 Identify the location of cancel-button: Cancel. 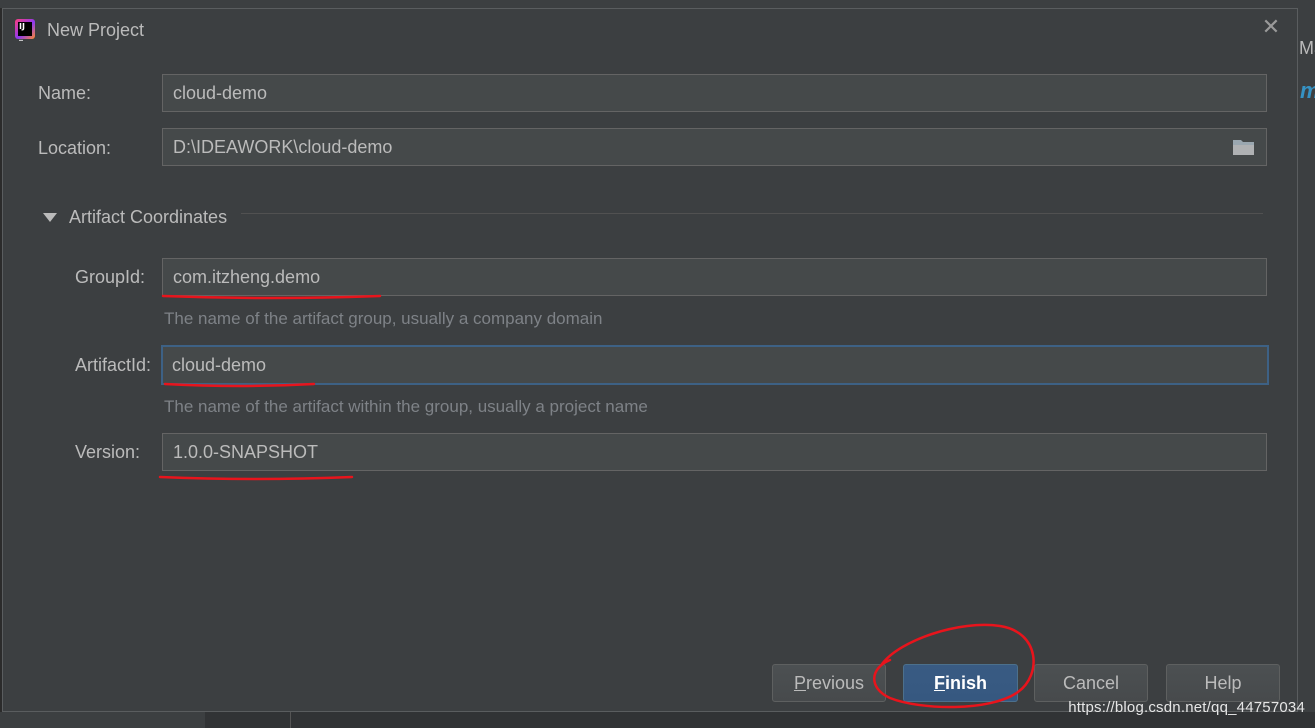
(1091, 683).